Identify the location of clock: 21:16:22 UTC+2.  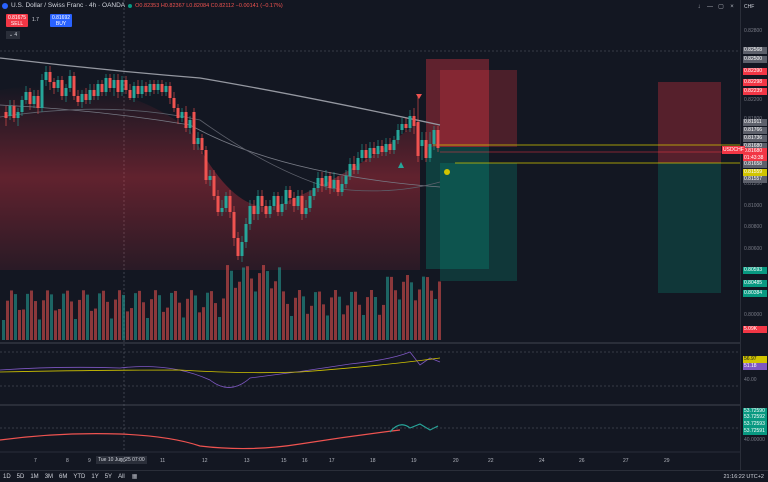
(743, 477).